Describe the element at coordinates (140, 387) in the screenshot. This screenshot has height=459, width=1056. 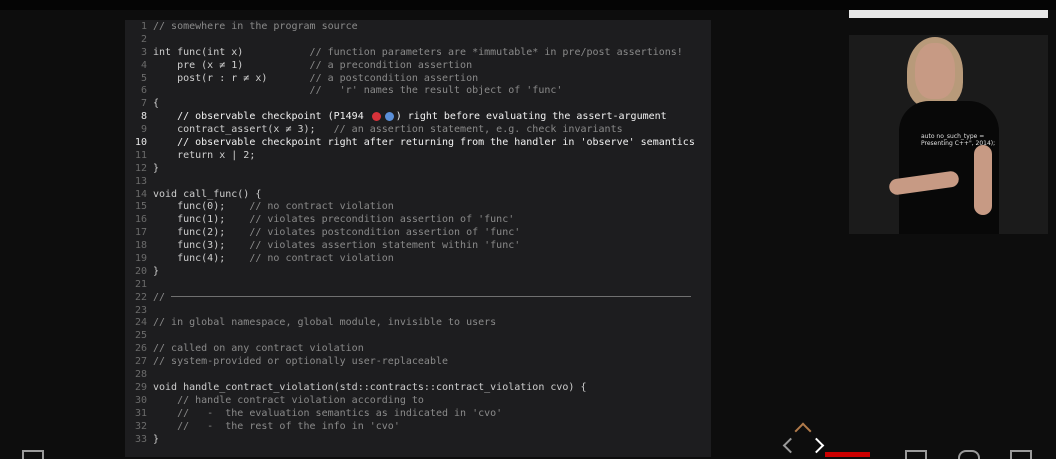
I see `line-number: 29` at that location.